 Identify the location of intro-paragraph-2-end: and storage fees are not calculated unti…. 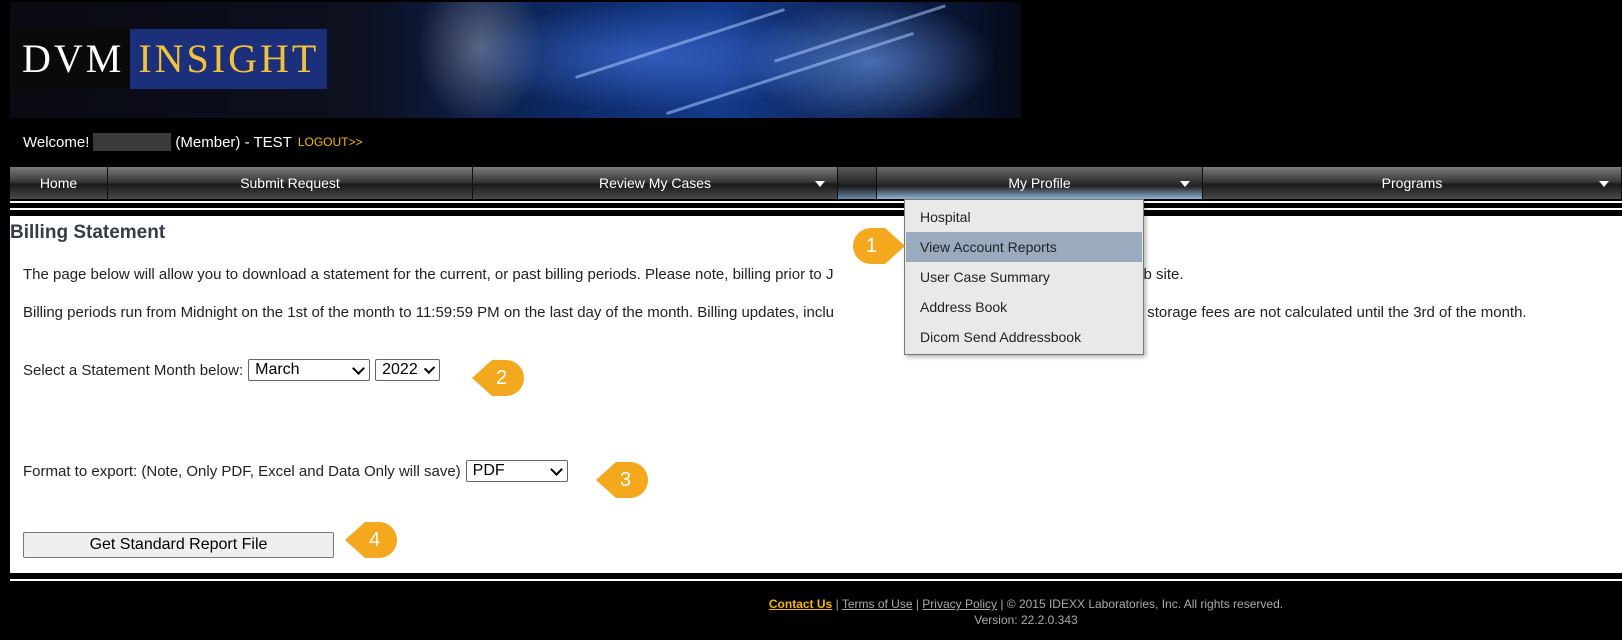
(1322, 312).